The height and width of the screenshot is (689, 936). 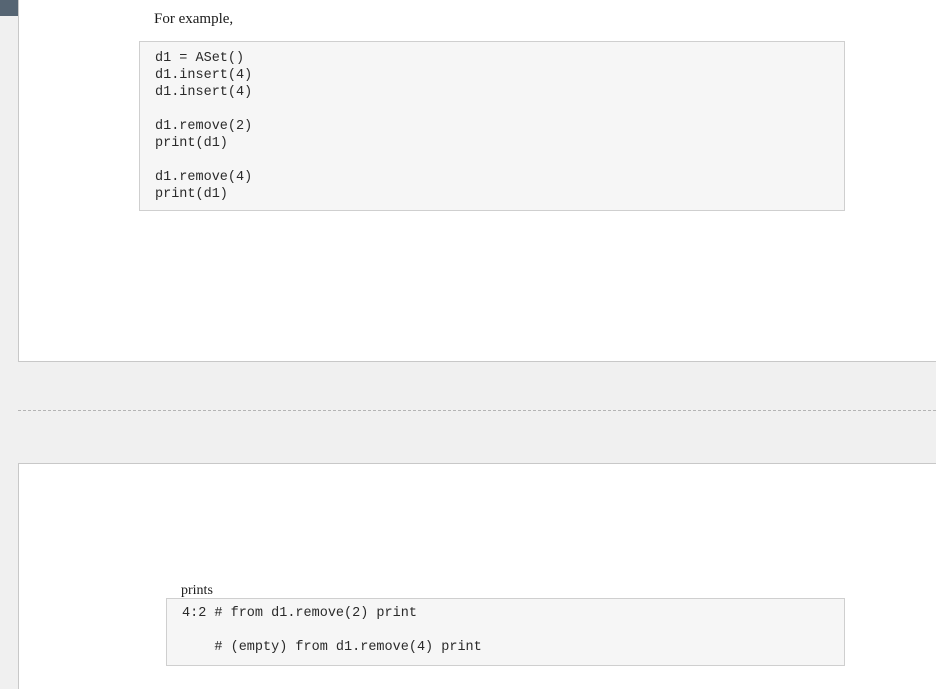 I want to click on code-line: d1.remove(2), so click(x=204, y=126).